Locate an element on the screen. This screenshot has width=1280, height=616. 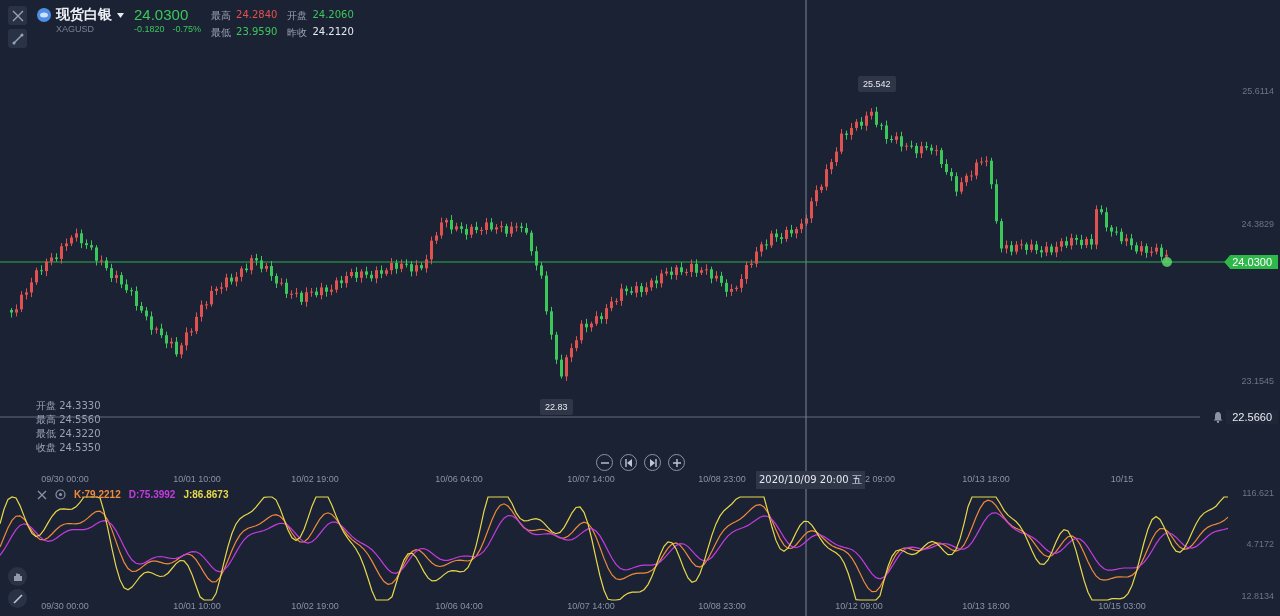
indicator-value: K:79.2212 is located at coordinates (97, 494).